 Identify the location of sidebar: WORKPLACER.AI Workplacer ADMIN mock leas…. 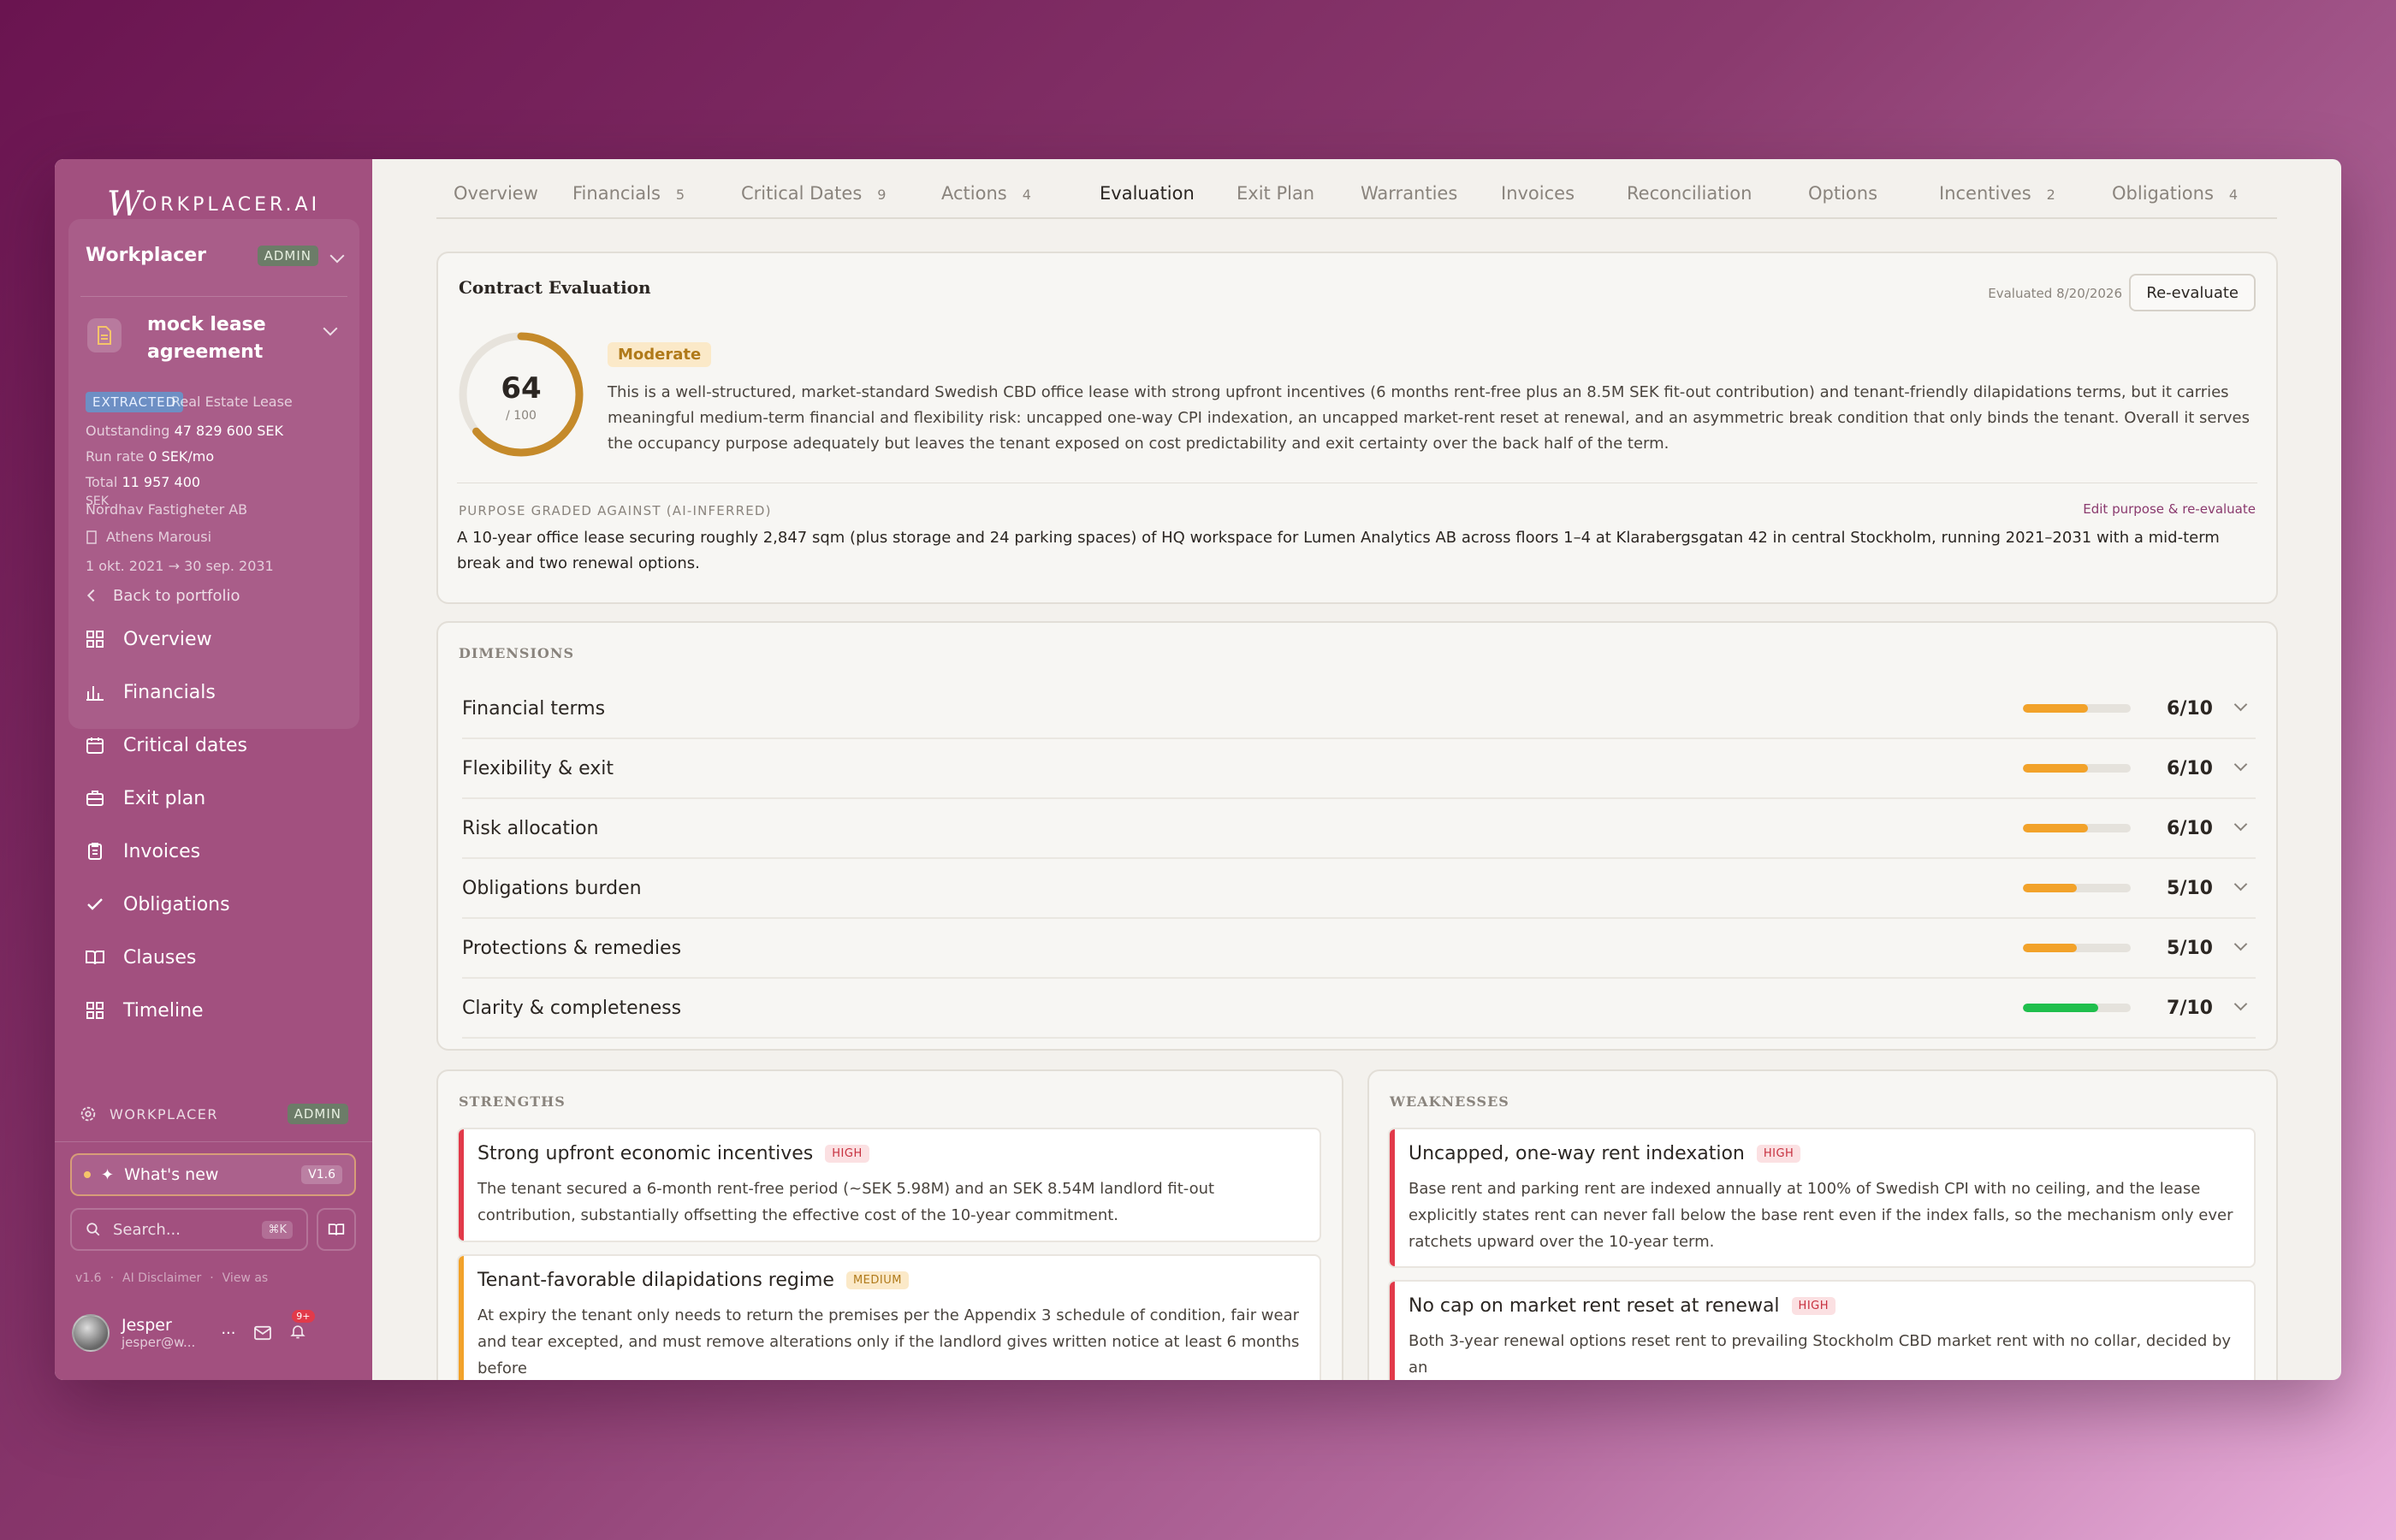
(213, 769).